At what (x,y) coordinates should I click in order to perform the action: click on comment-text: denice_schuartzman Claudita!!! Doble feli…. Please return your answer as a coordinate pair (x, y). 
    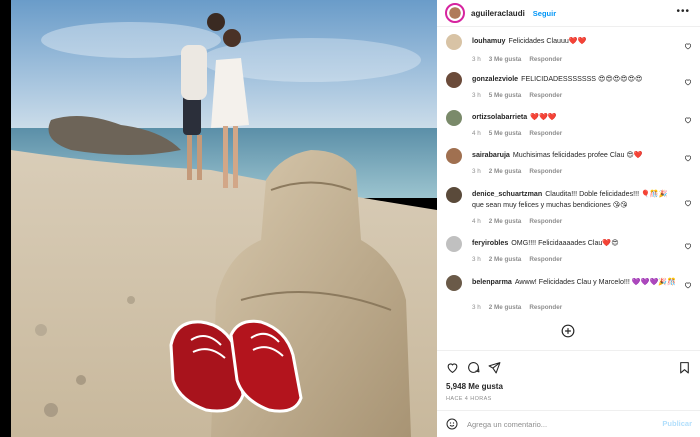
    Looking at the image, I should click on (574, 200).